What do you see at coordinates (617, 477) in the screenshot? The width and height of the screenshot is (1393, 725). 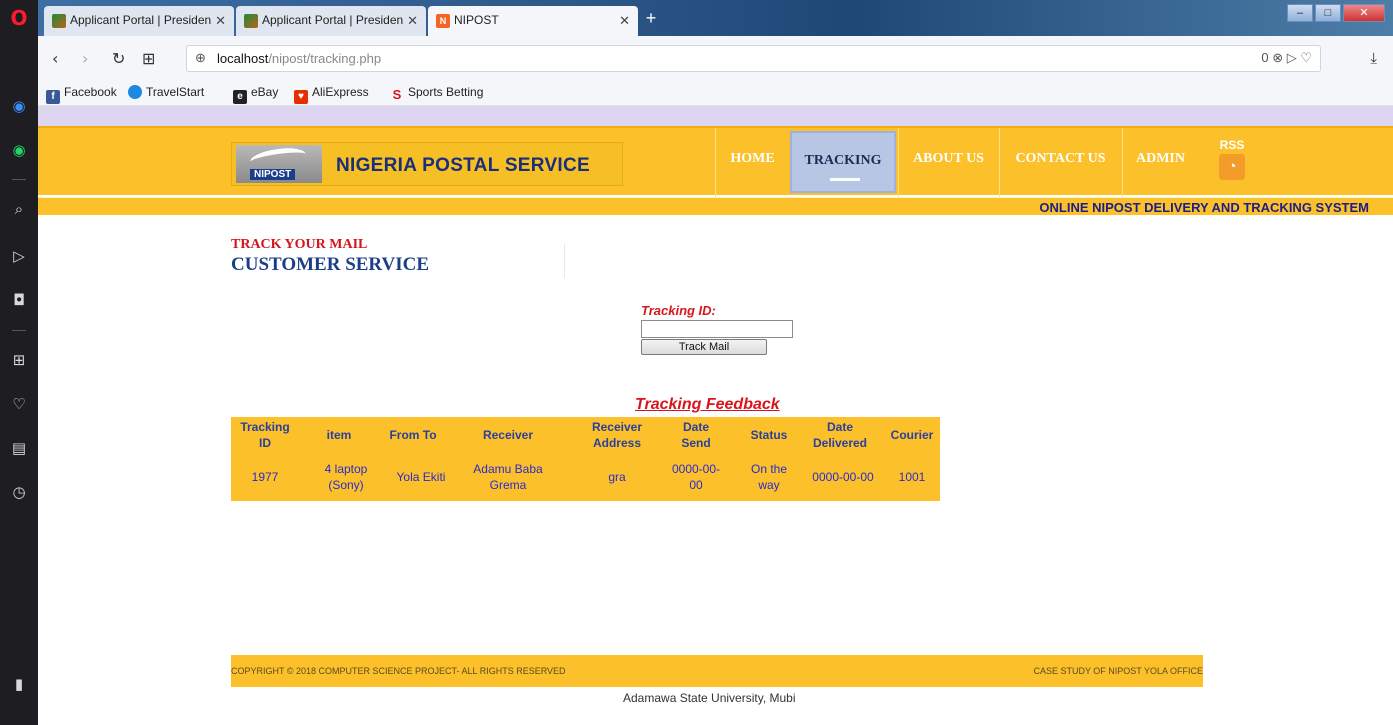 I see `table-cell: gra` at bounding box center [617, 477].